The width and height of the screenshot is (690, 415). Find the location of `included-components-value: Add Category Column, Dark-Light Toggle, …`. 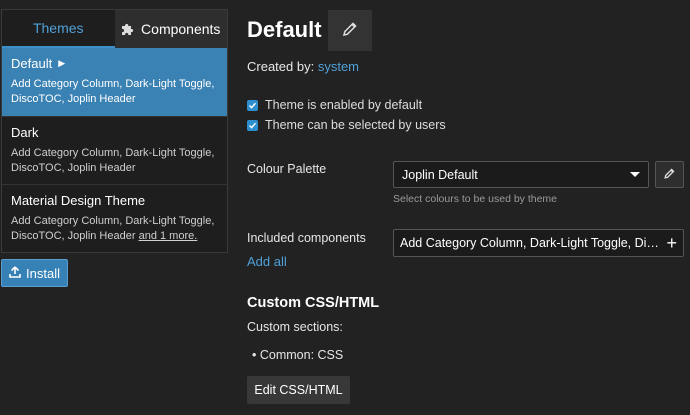

included-components-value: Add Category Column, Dark-Light Toggle, … is located at coordinates (531, 243).